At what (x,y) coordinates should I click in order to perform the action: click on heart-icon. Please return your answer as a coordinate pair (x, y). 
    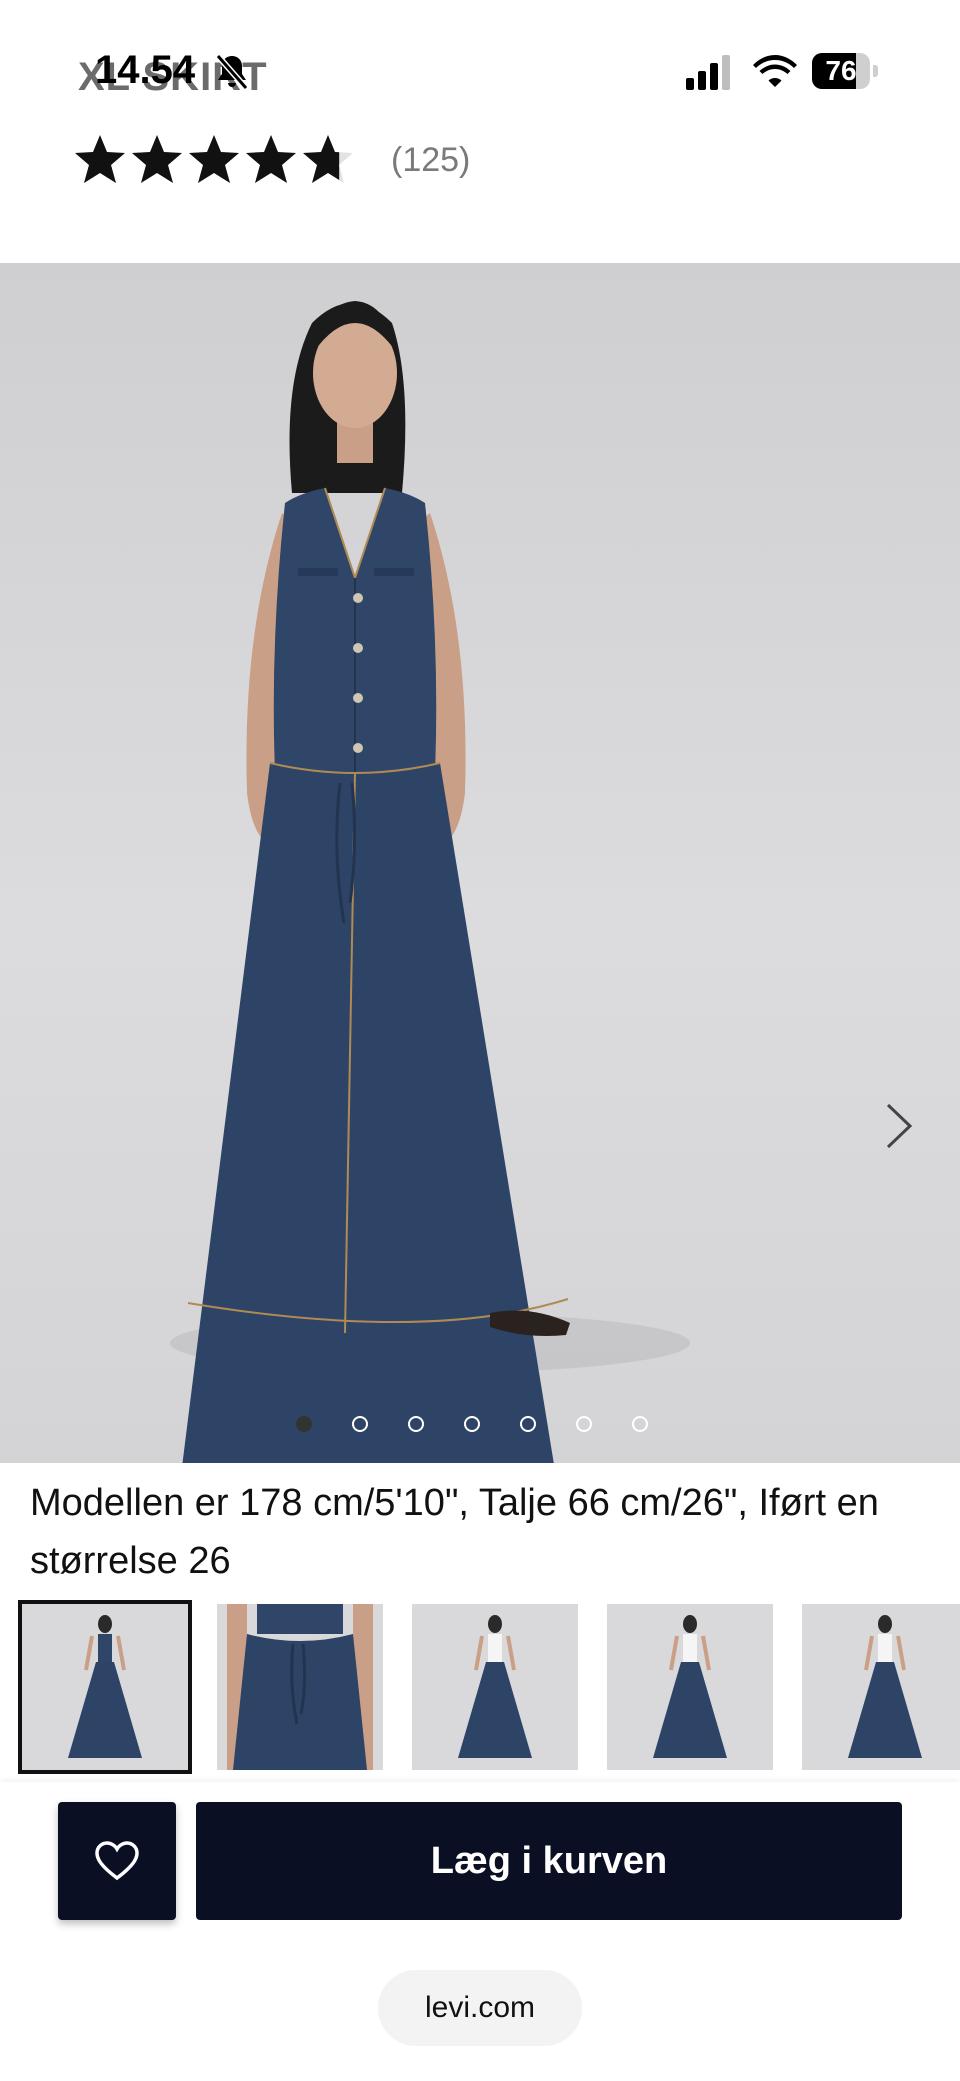
    Looking at the image, I should click on (117, 1861).